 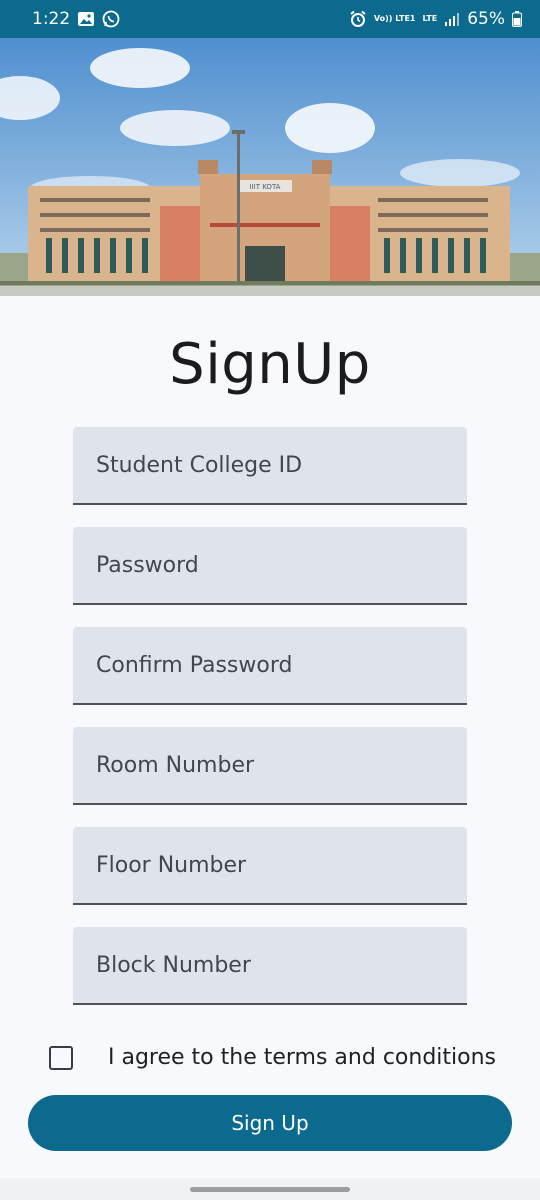 I want to click on password-field, so click(x=270, y=566).